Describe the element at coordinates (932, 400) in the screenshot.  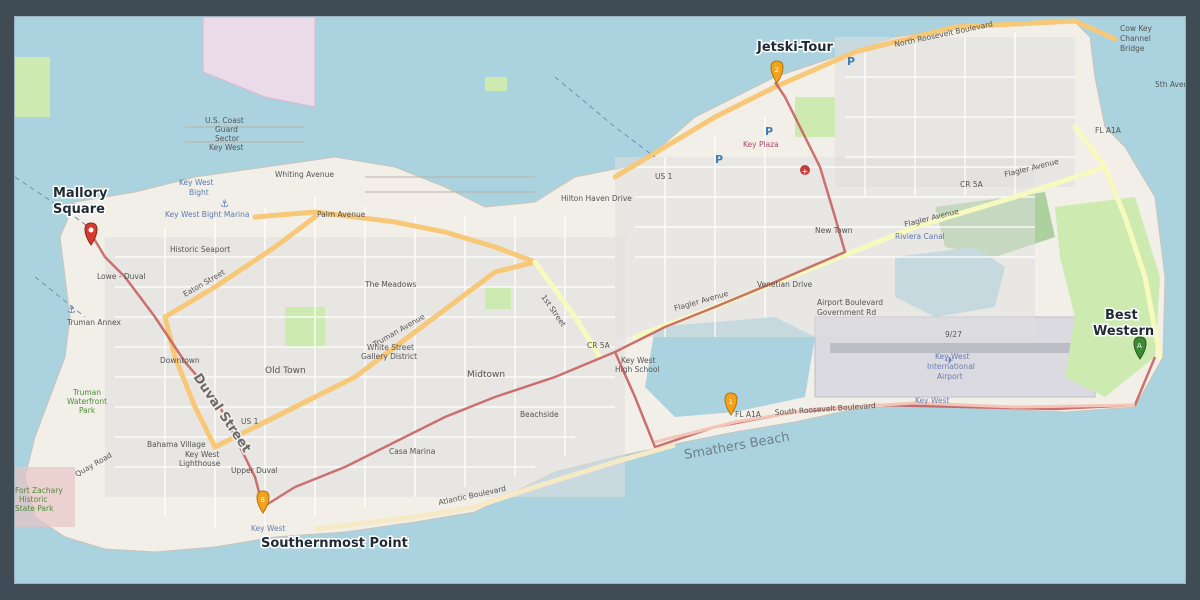
I see `label-keywest-2: Key West` at that location.